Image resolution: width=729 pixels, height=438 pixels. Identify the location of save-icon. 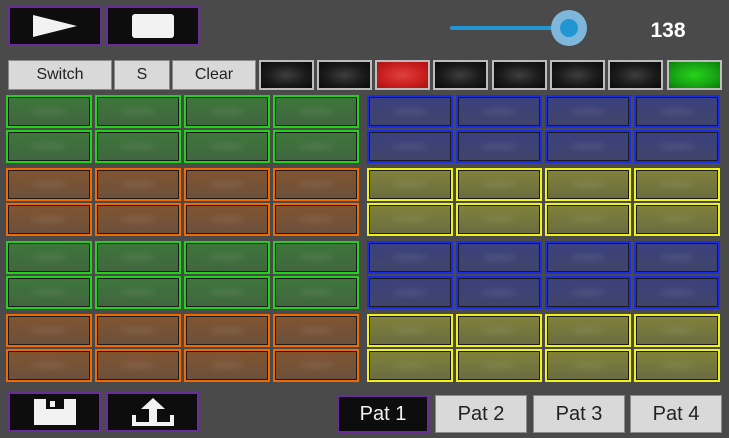
(54, 412).